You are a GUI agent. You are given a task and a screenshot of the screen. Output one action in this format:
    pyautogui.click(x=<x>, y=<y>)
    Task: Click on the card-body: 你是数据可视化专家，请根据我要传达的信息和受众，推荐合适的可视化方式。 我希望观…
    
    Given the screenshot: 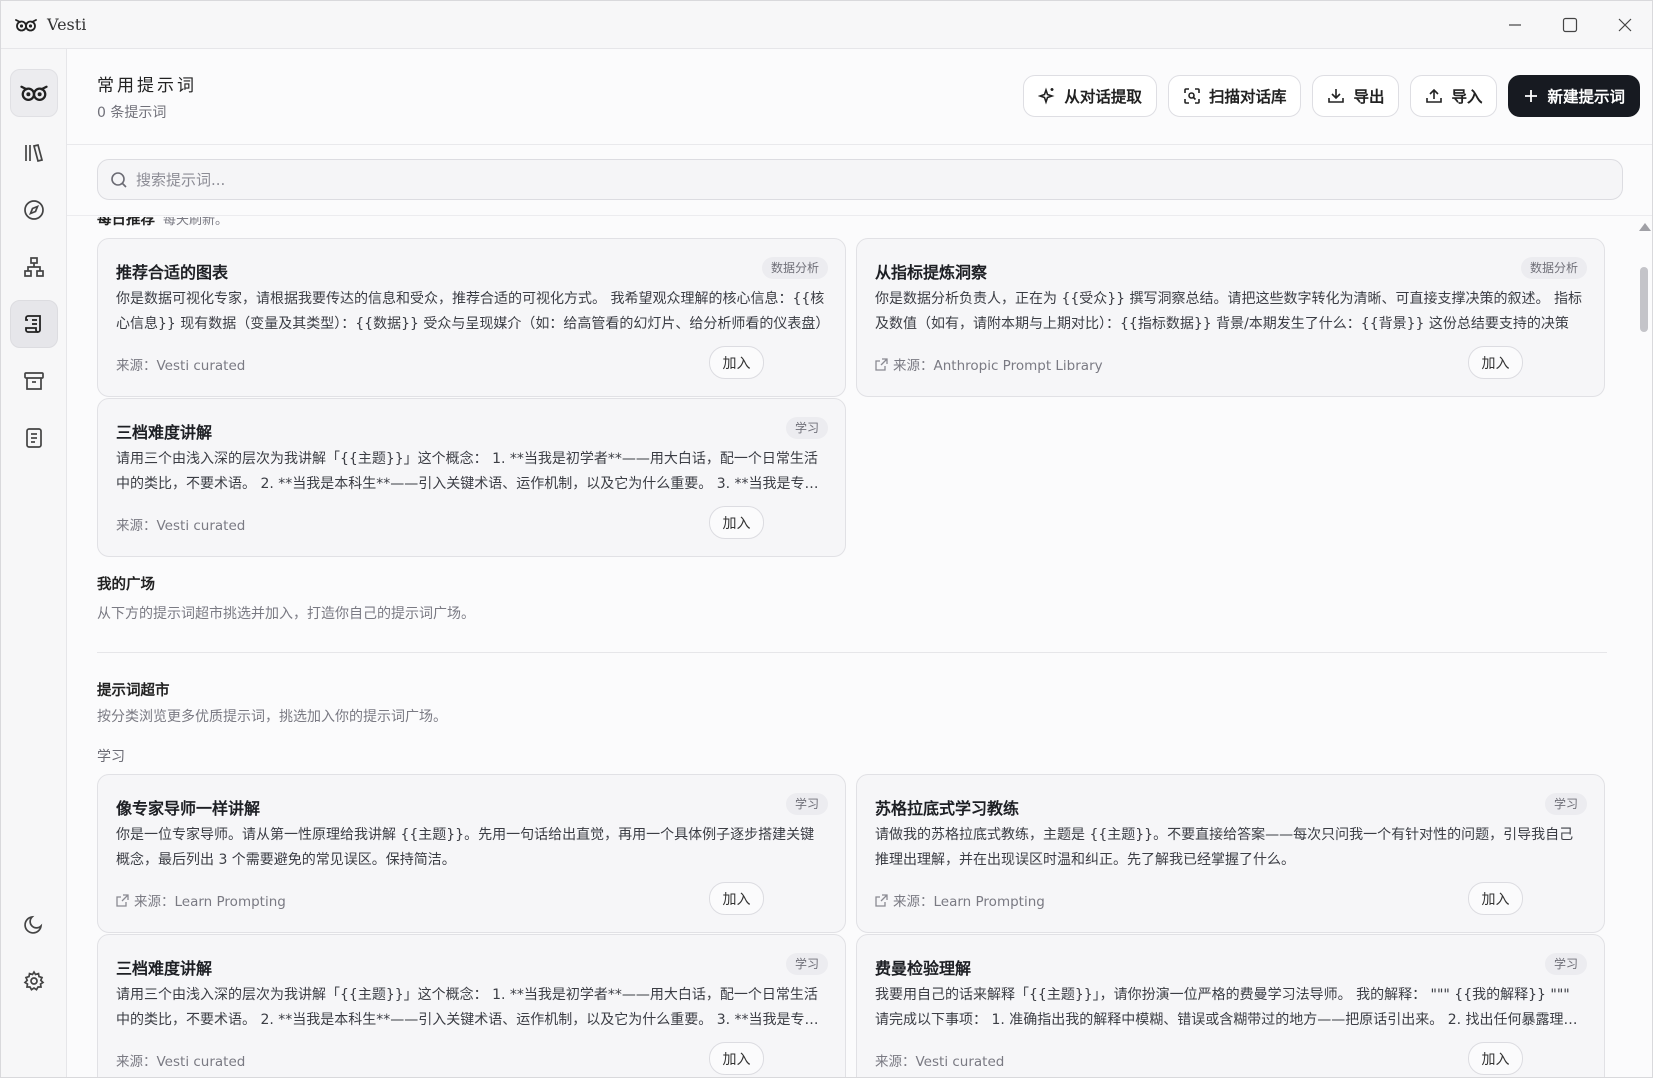 What is the action you would take?
    pyautogui.click(x=472, y=311)
    